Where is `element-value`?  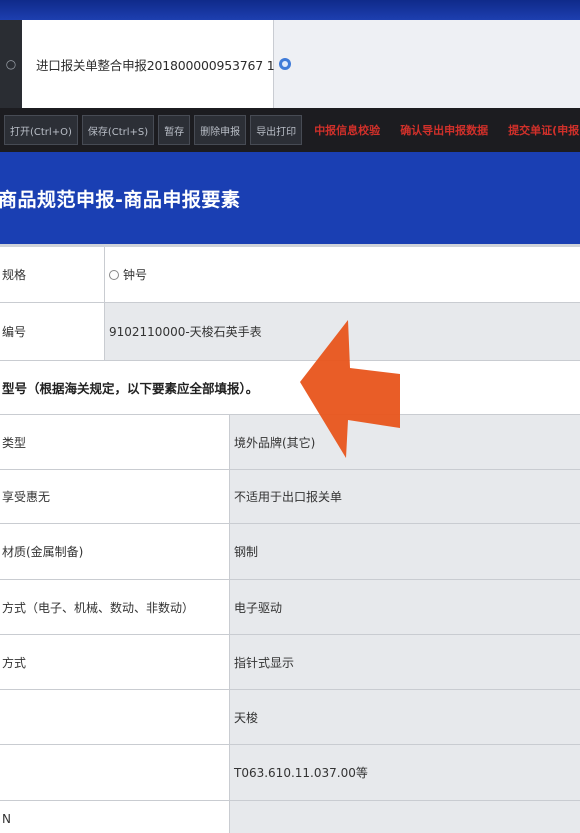 element-value is located at coordinates (405, 817).